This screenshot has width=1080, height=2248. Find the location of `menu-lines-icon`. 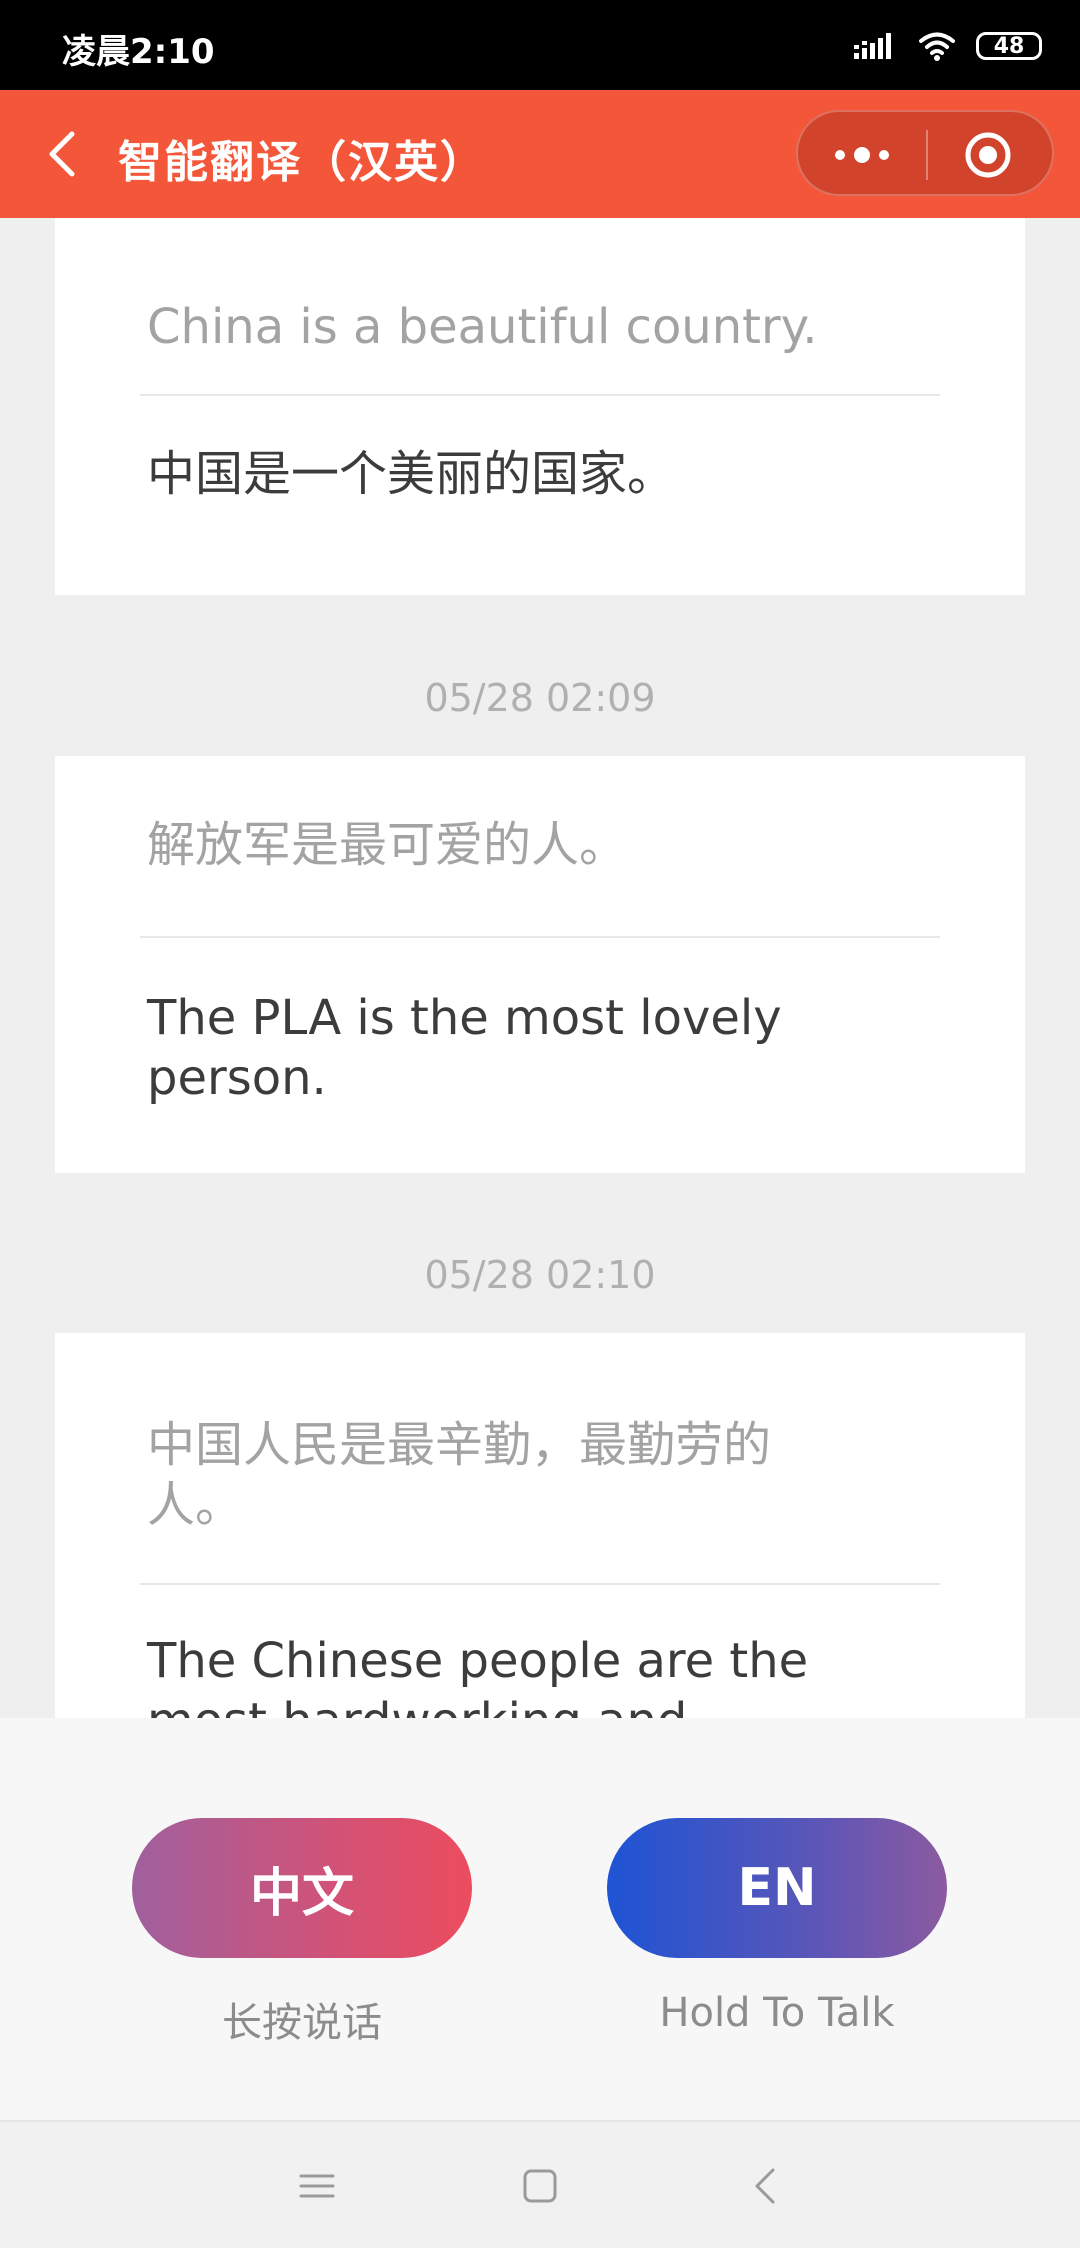

menu-lines-icon is located at coordinates (317, 2186).